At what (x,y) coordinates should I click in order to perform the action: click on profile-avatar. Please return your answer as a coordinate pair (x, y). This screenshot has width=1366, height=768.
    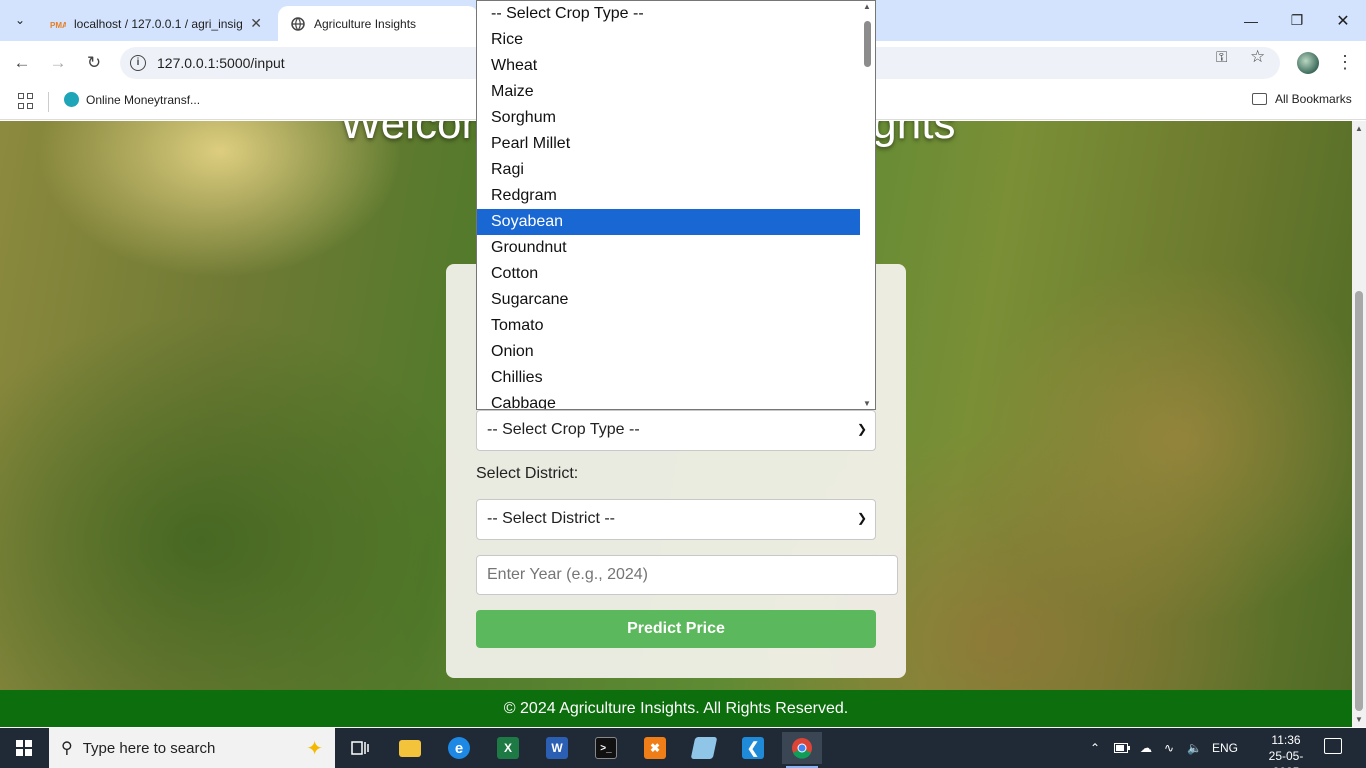
    Looking at the image, I should click on (1308, 63).